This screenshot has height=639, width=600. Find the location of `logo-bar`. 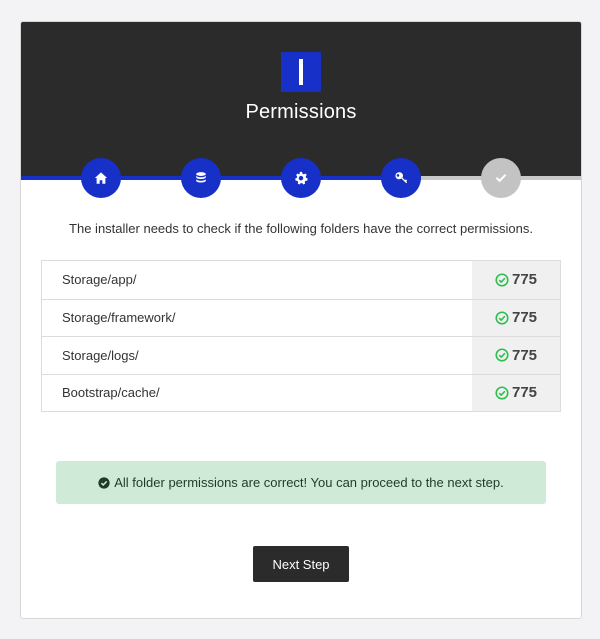

logo-bar is located at coordinates (301, 72).